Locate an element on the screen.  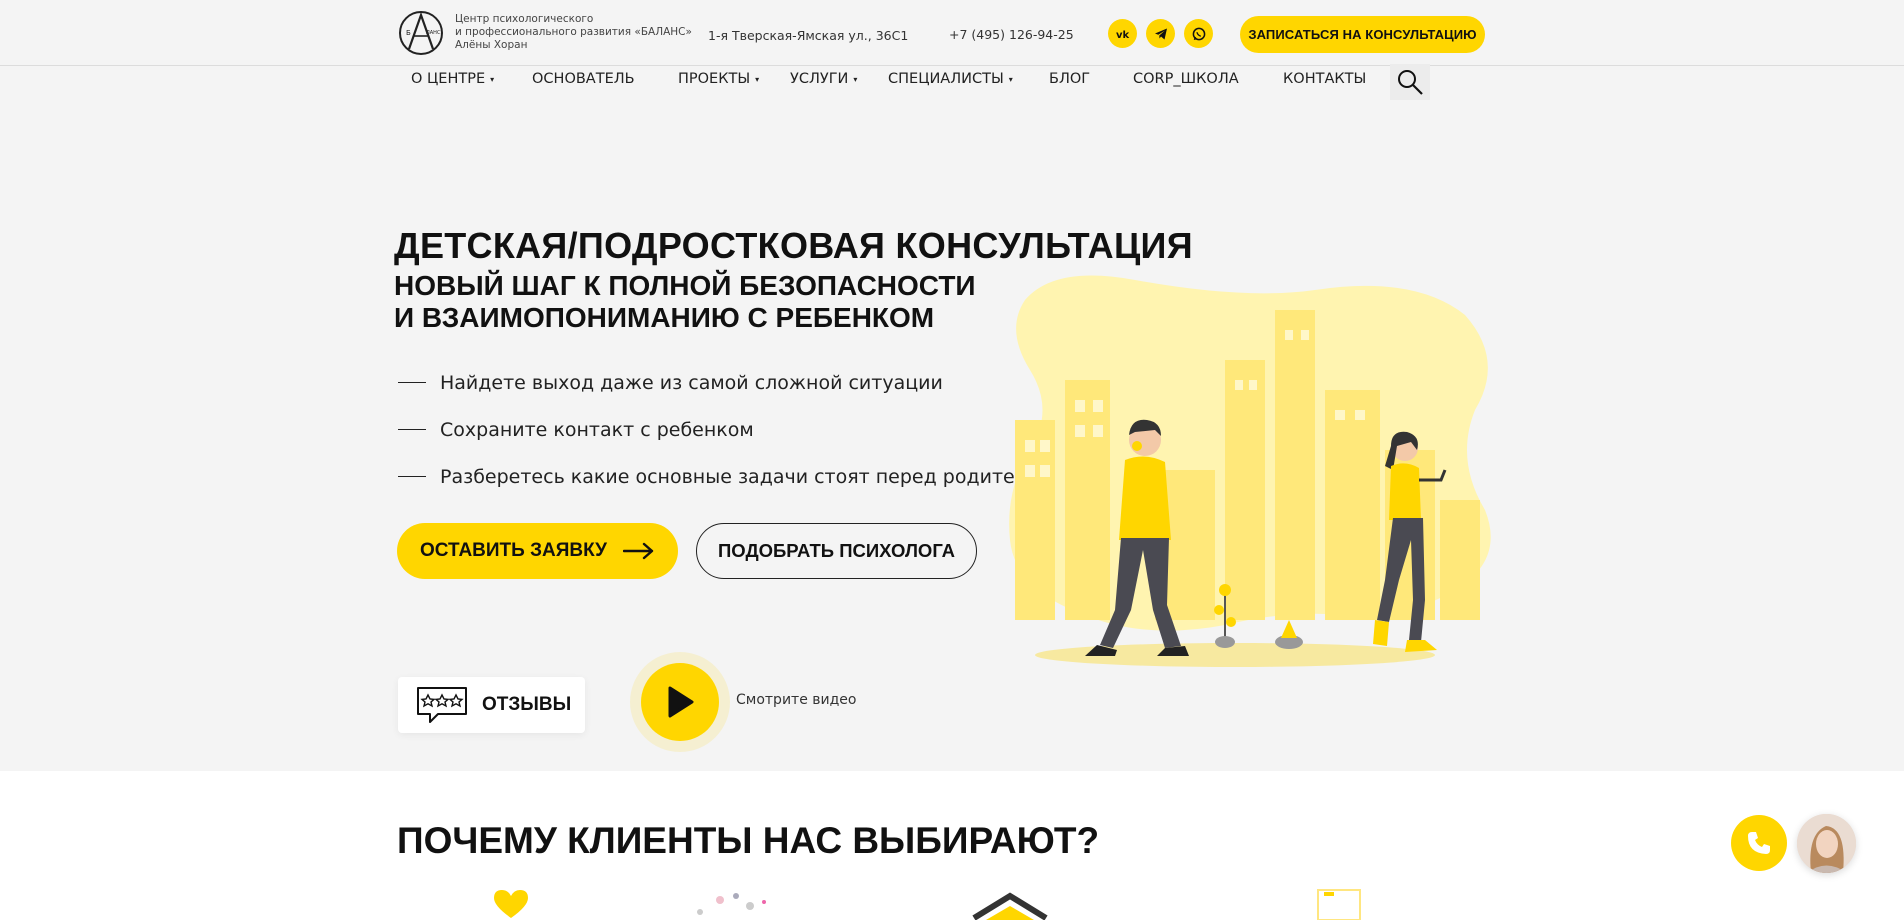
play-circle is located at coordinates (680, 702).